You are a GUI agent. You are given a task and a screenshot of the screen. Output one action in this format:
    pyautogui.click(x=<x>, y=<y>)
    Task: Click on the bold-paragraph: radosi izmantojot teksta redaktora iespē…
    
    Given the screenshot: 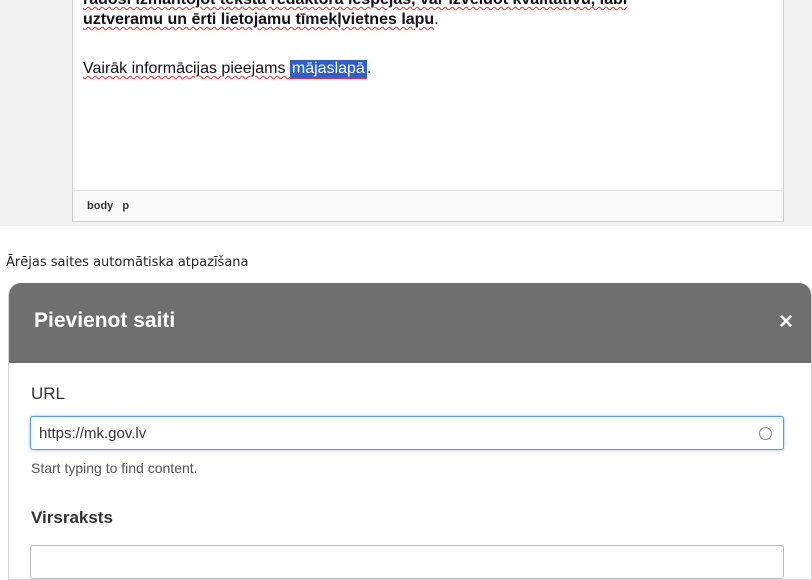 What is the action you would take?
    pyautogui.click(x=428, y=15)
    